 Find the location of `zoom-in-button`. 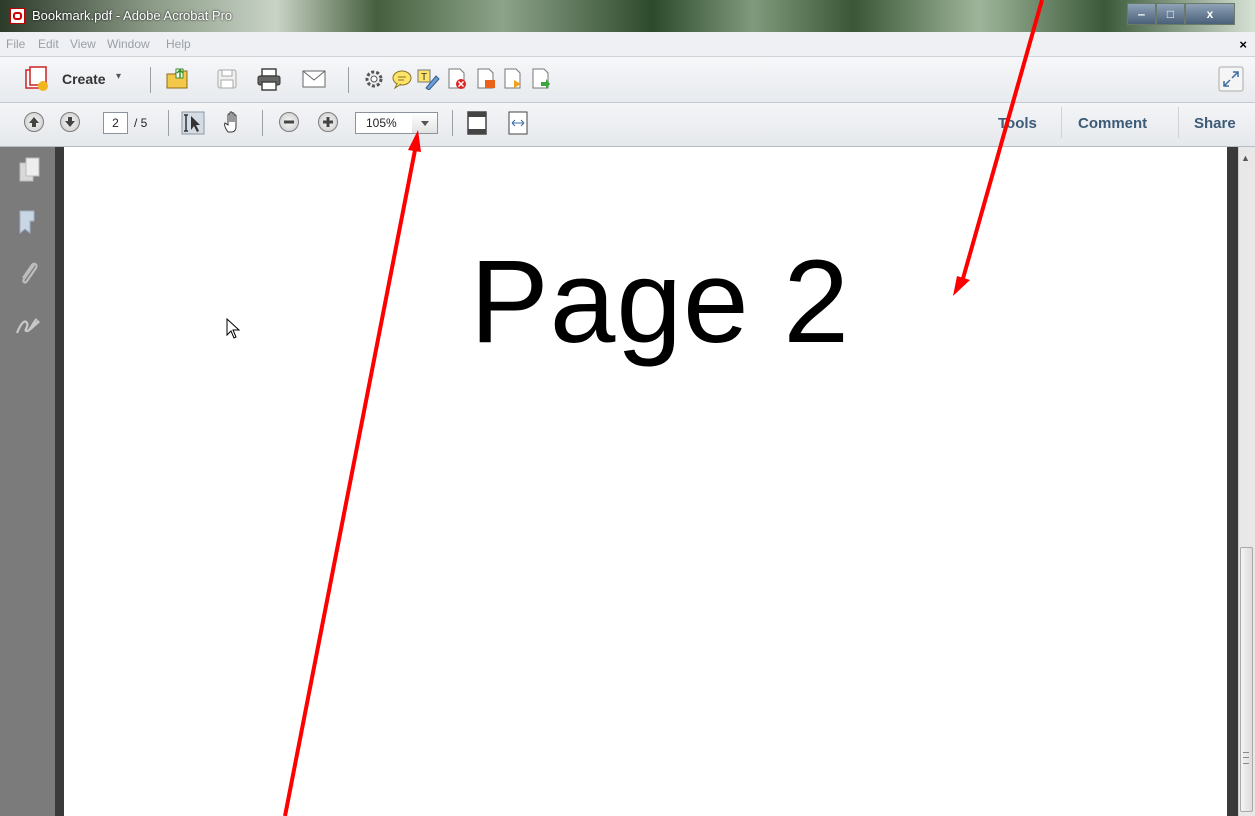

zoom-in-button is located at coordinates (328, 122).